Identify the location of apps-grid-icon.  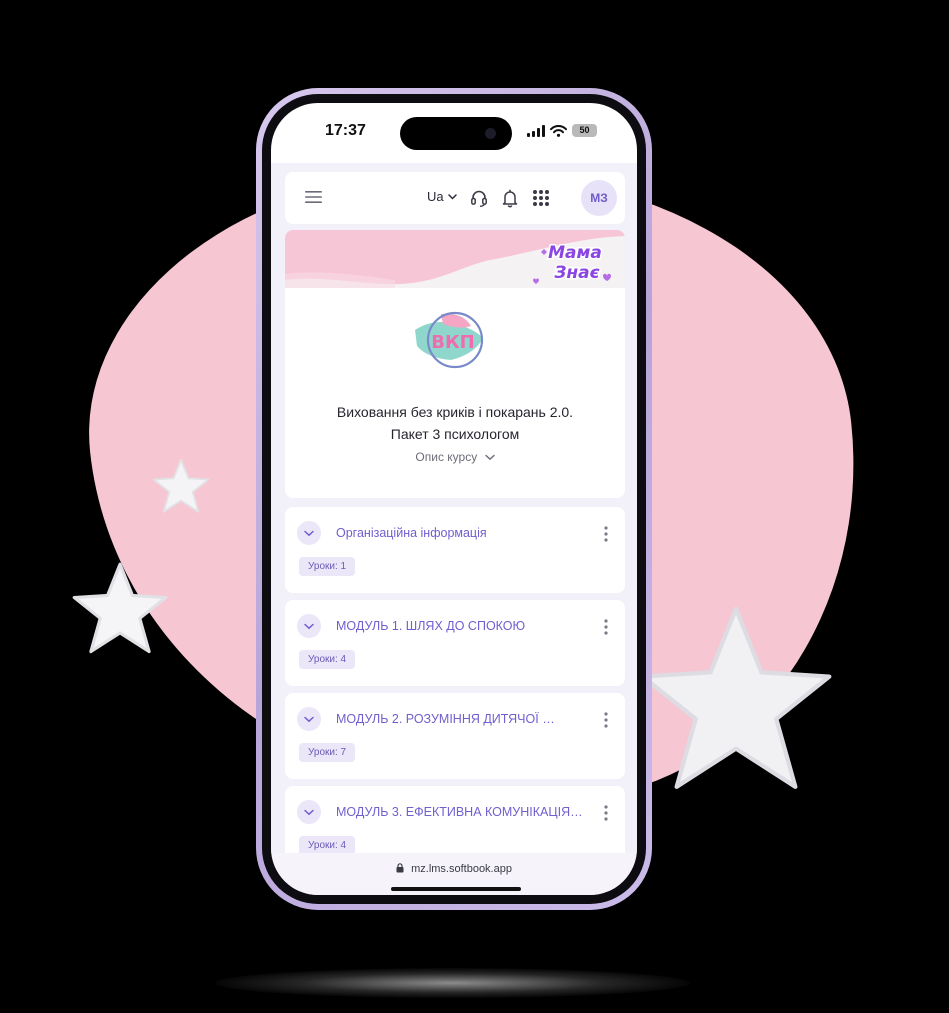
(541, 198).